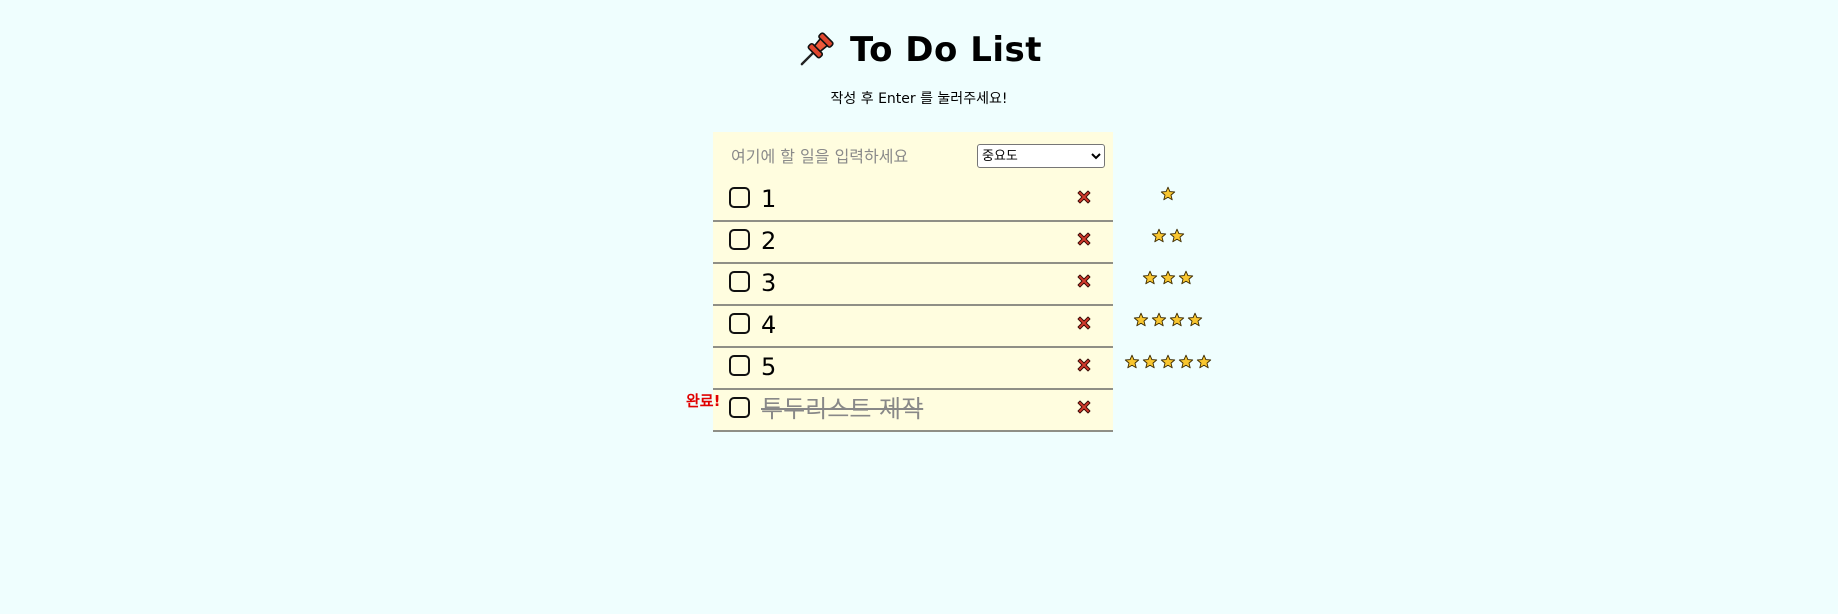 This screenshot has width=1838, height=614. What do you see at coordinates (919, 99) in the screenshot?
I see `instruction-text: 작성 후 Enter 를 눌러주세요!` at bounding box center [919, 99].